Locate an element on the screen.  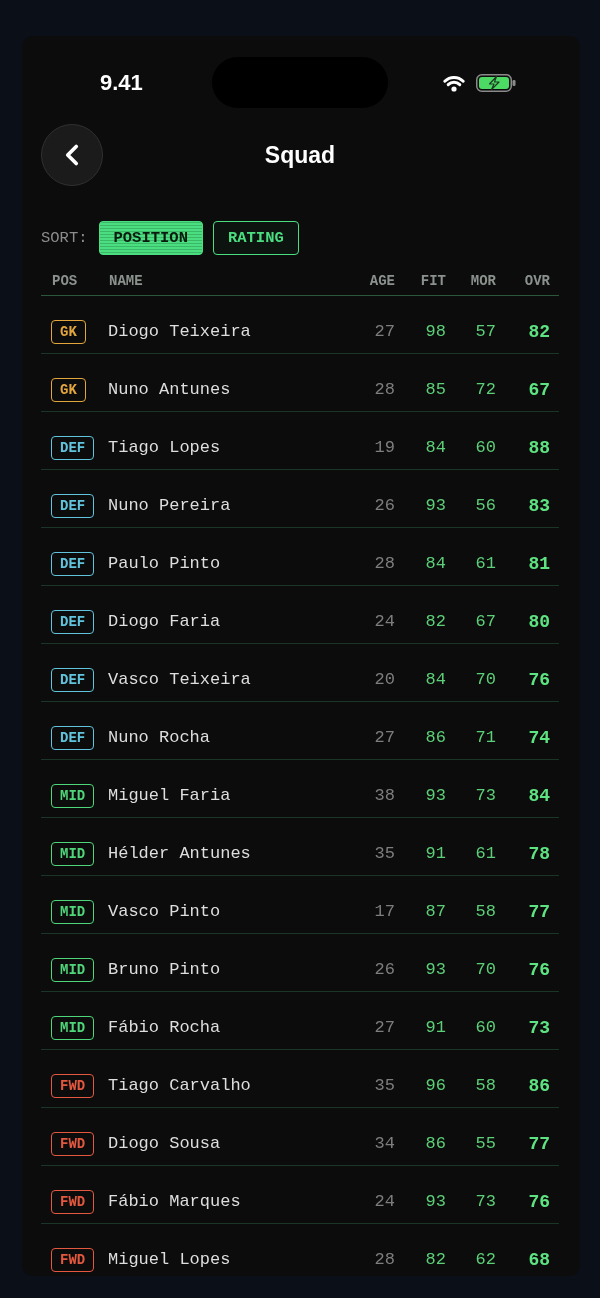
fitness-value: 98 is located at coordinates (435, 332).